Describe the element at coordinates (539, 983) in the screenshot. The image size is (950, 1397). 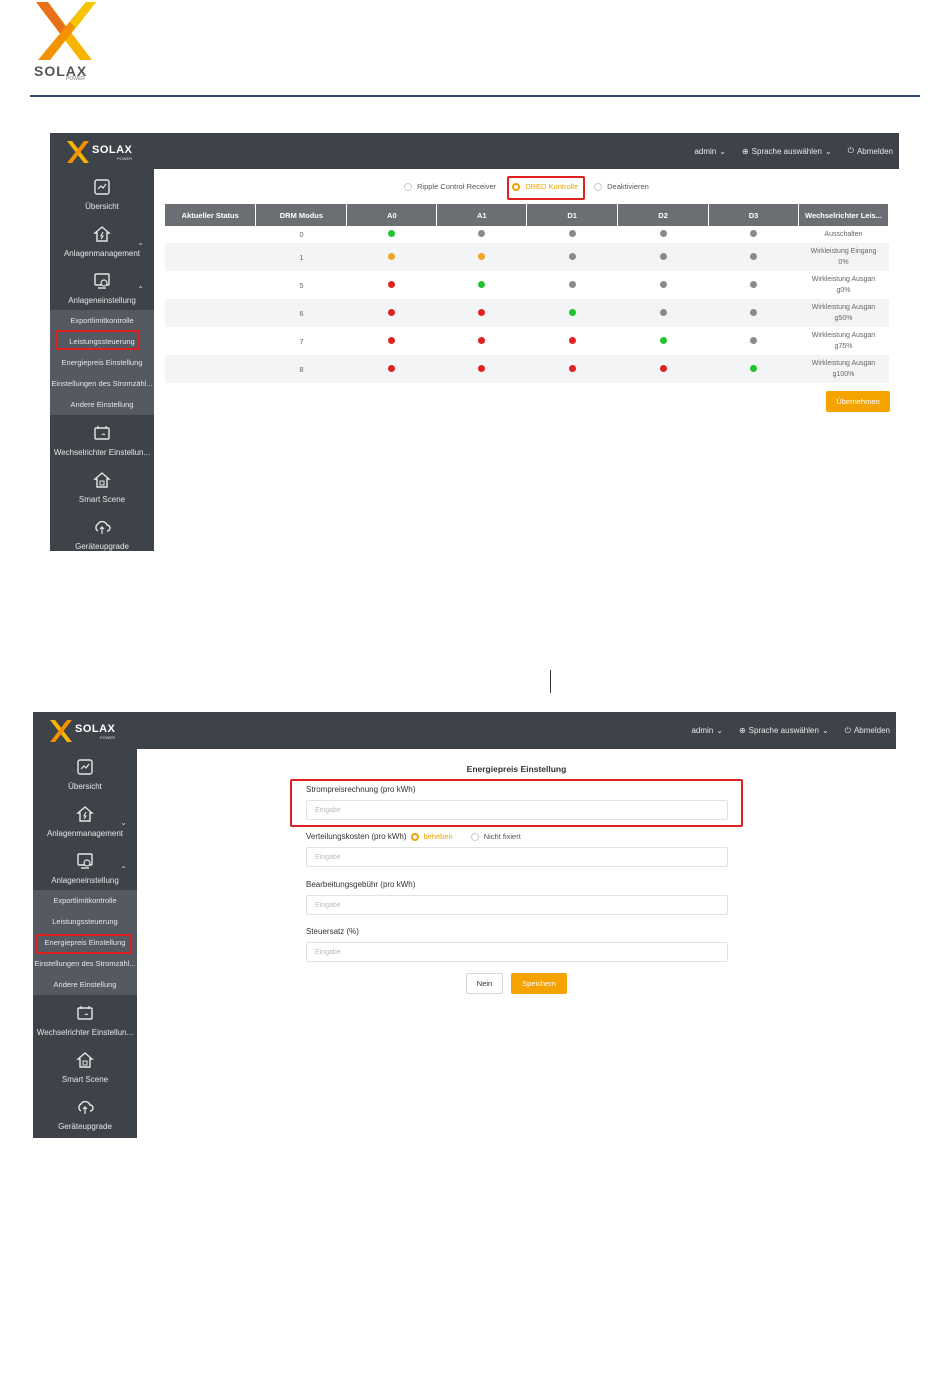
I see `save-button: Speichern` at that location.